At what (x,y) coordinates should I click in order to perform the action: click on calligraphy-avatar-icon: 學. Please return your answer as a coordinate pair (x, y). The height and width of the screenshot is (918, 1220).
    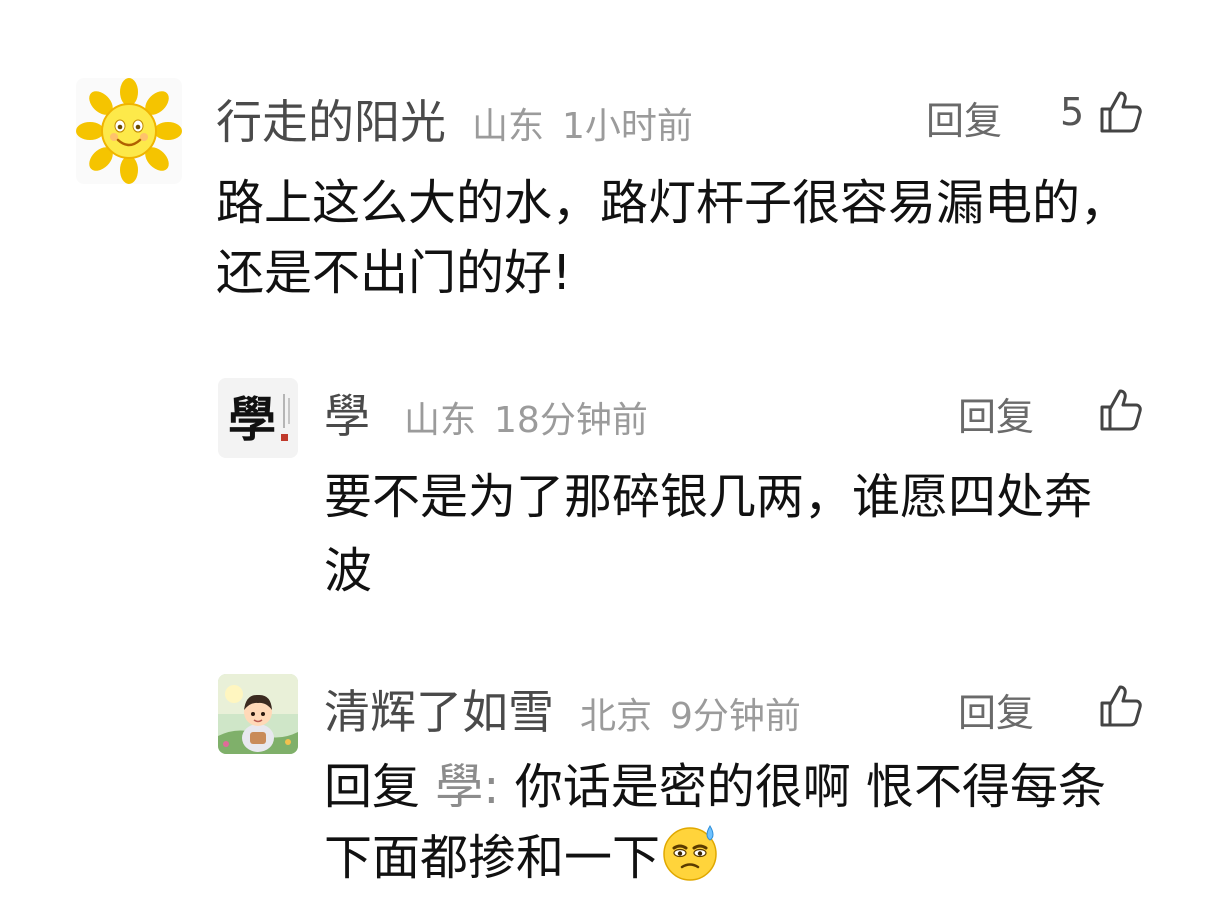
    Looking at the image, I should click on (258, 418).